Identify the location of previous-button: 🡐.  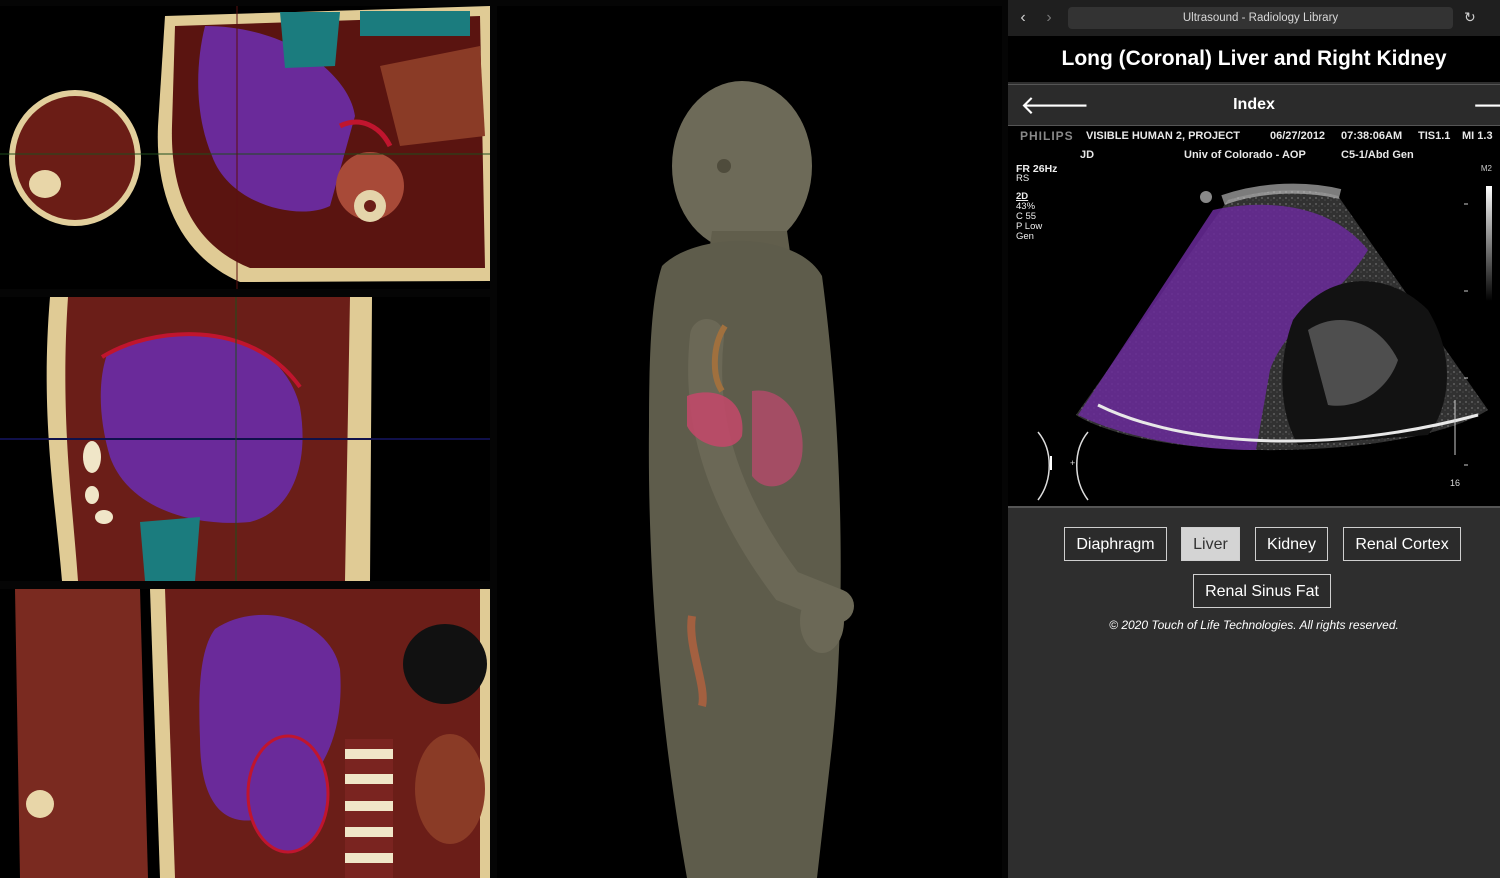
(1055, 105).